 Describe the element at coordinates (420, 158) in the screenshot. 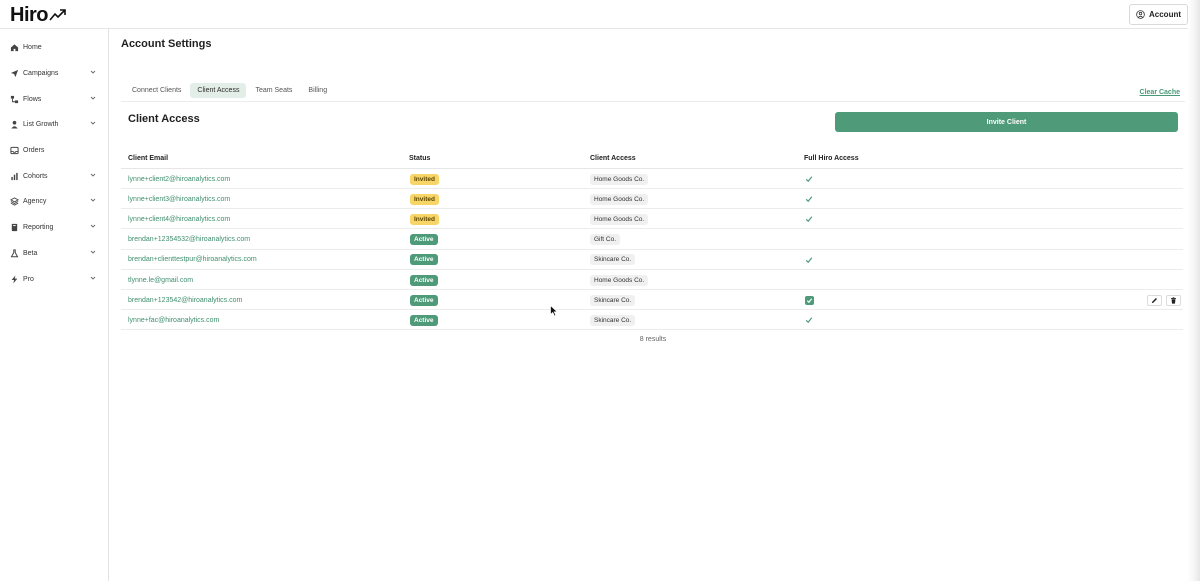

I see `header-status: Status` at that location.